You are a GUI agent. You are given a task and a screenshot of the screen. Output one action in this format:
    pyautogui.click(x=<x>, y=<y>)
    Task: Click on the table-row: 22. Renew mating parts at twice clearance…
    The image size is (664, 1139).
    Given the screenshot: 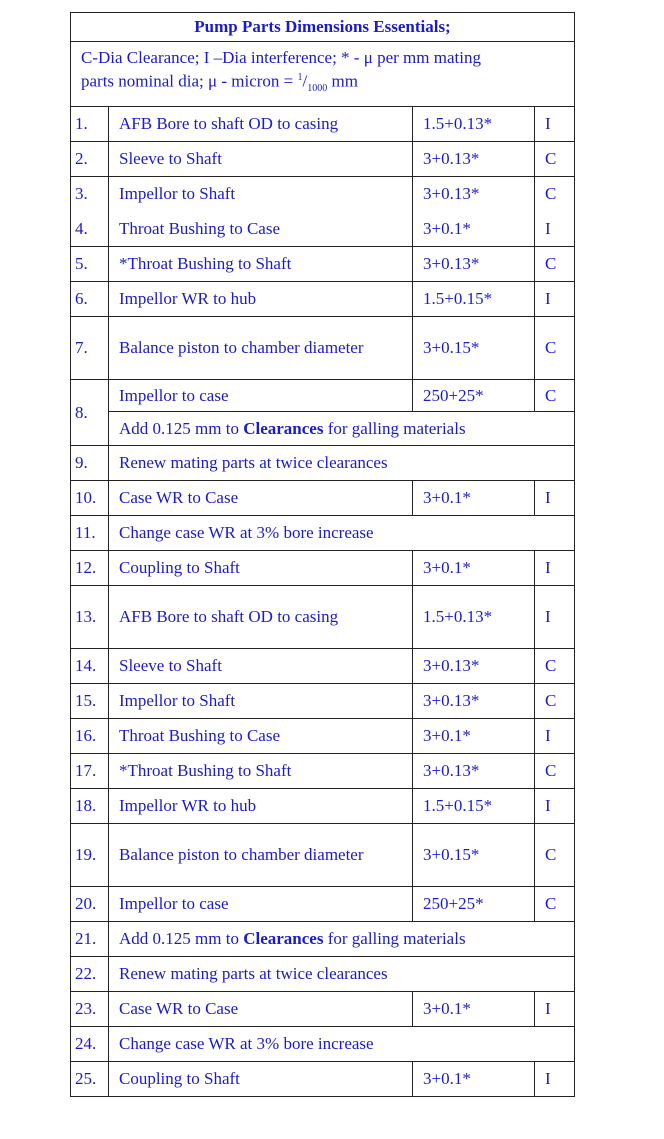 What is the action you would take?
    pyautogui.click(x=322, y=974)
    